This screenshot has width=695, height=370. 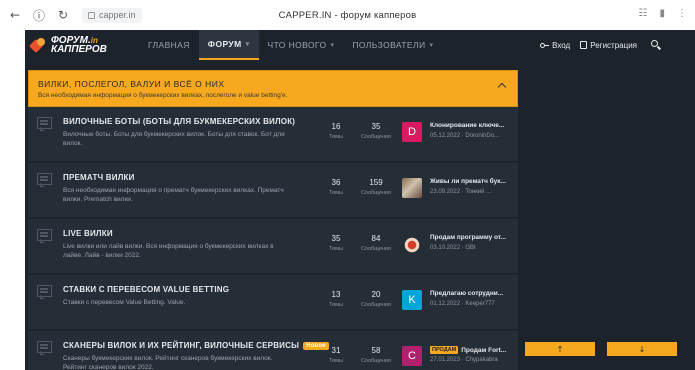 What do you see at coordinates (376, 126) in the screenshot?
I see `messages-count: 35` at bounding box center [376, 126].